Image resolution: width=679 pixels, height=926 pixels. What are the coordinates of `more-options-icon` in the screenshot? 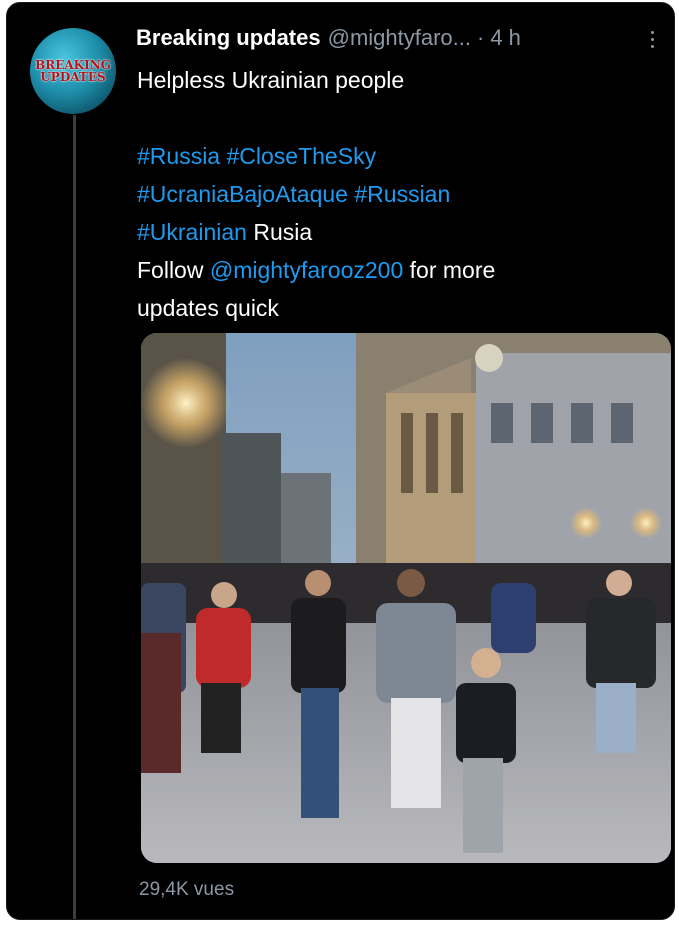 It's located at (652, 39).